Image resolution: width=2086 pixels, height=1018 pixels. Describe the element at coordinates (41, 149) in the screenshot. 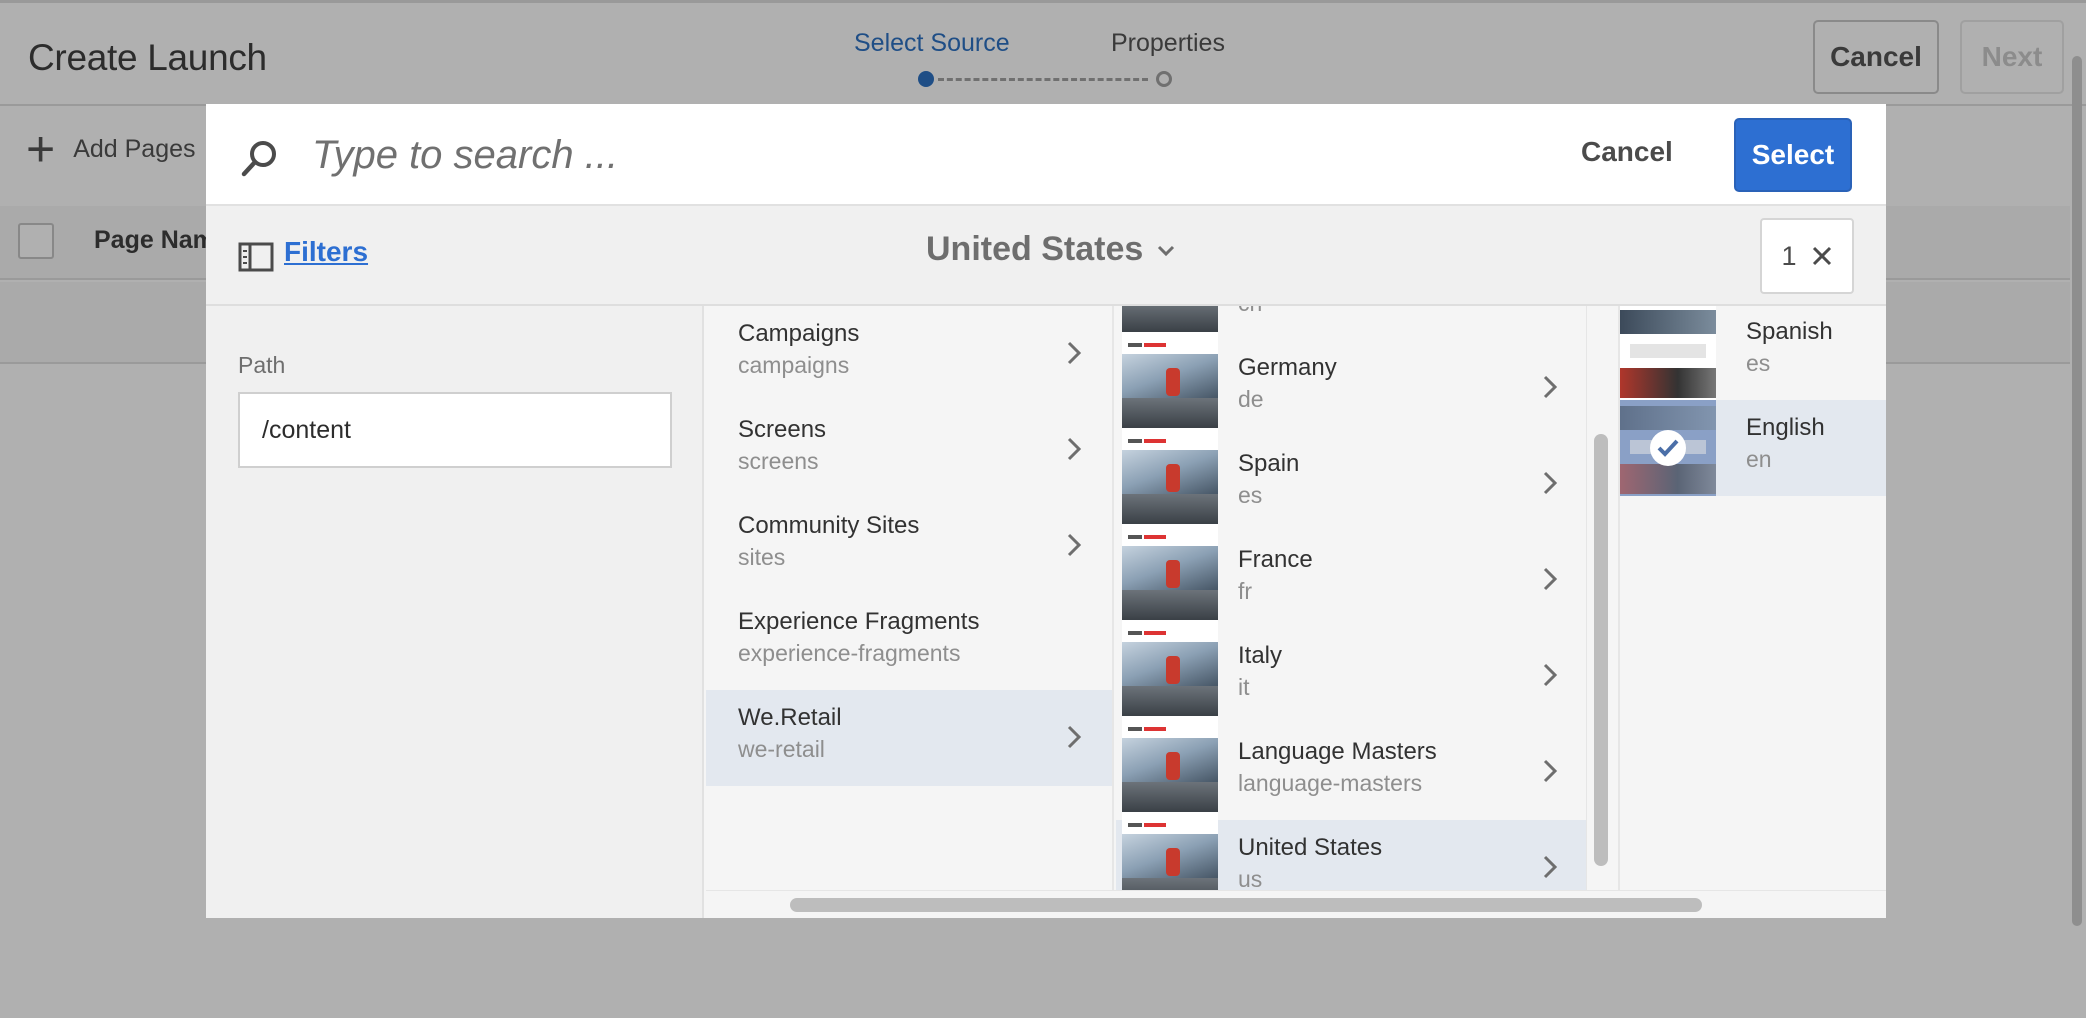

I see `plus-icon: +` at that location.